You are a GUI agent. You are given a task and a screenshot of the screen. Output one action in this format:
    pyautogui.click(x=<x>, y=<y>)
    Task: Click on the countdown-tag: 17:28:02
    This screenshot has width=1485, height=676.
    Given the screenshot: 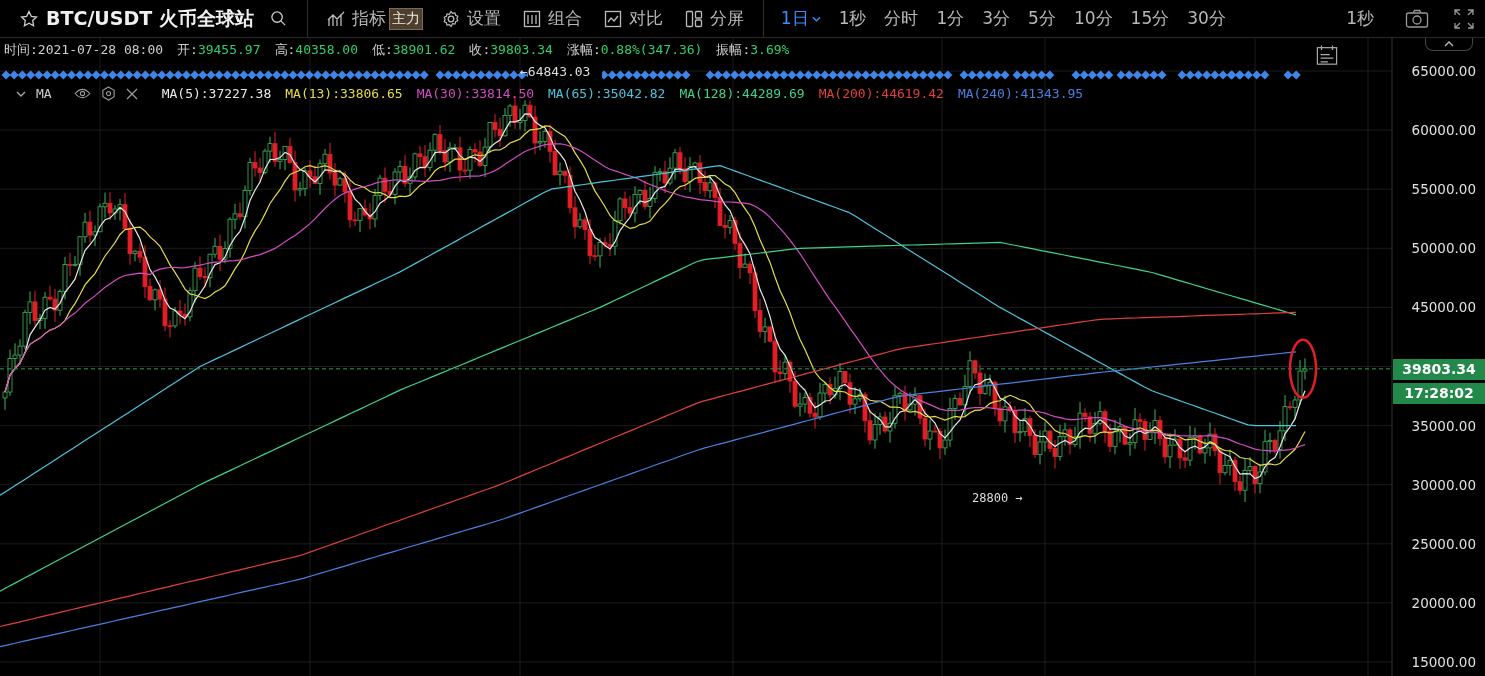 What is the action you would take?
    pyautogui.click(x=1439, y=393)
    